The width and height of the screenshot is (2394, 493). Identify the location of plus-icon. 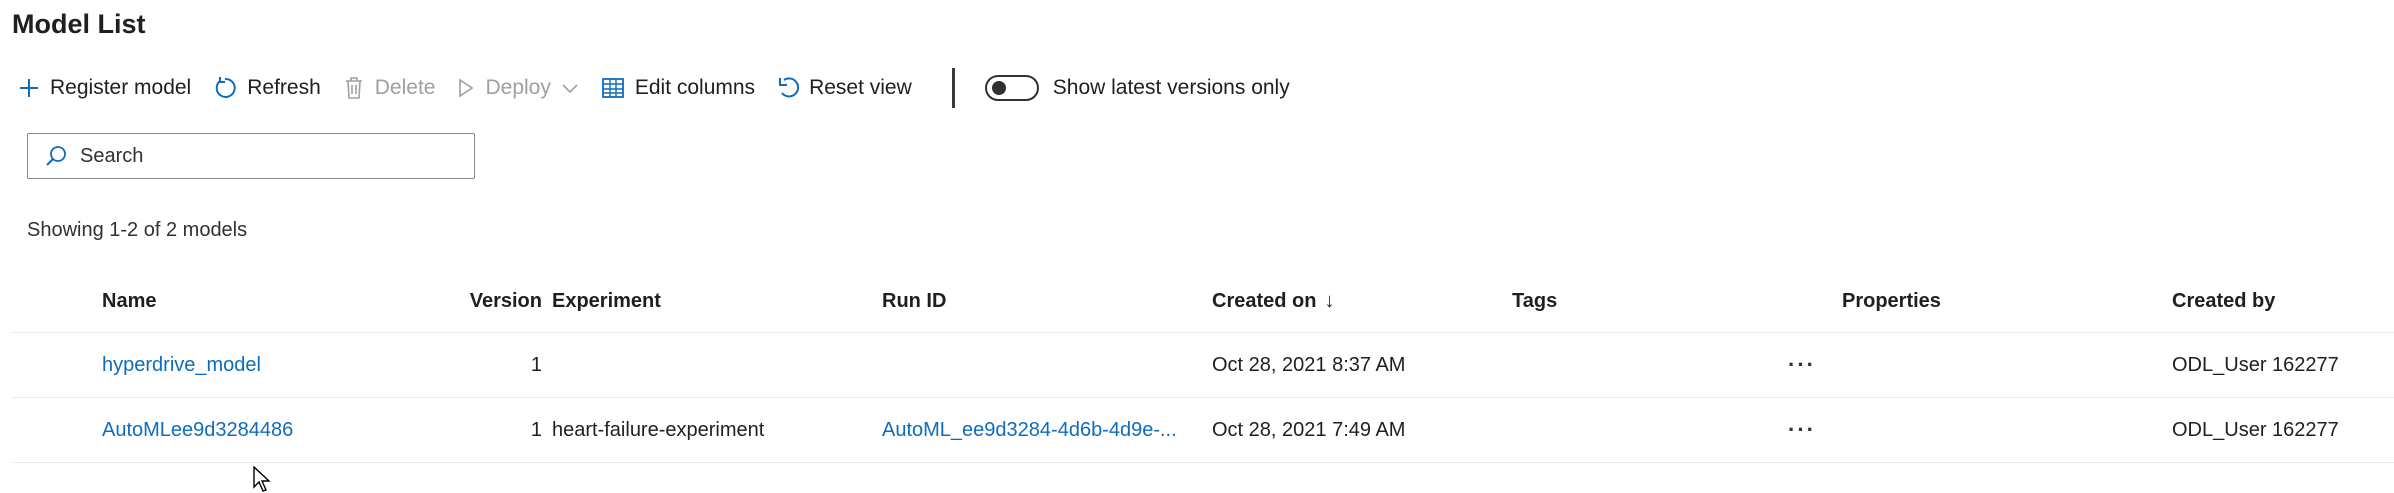
(29, 88).